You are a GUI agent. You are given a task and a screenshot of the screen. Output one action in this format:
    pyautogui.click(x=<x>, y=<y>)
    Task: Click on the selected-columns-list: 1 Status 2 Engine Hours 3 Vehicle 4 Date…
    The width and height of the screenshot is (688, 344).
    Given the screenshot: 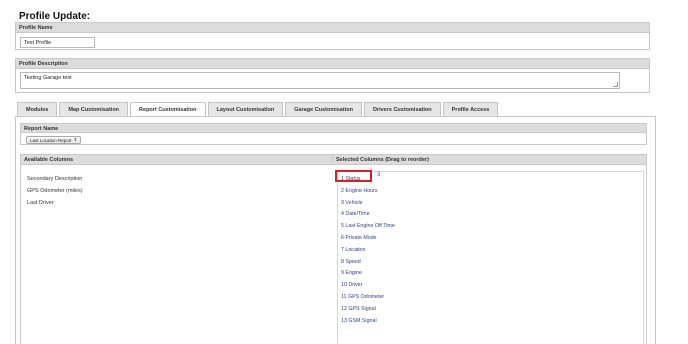 What is the action you would take?
    pyautogui.click(x=368, y=252)
    